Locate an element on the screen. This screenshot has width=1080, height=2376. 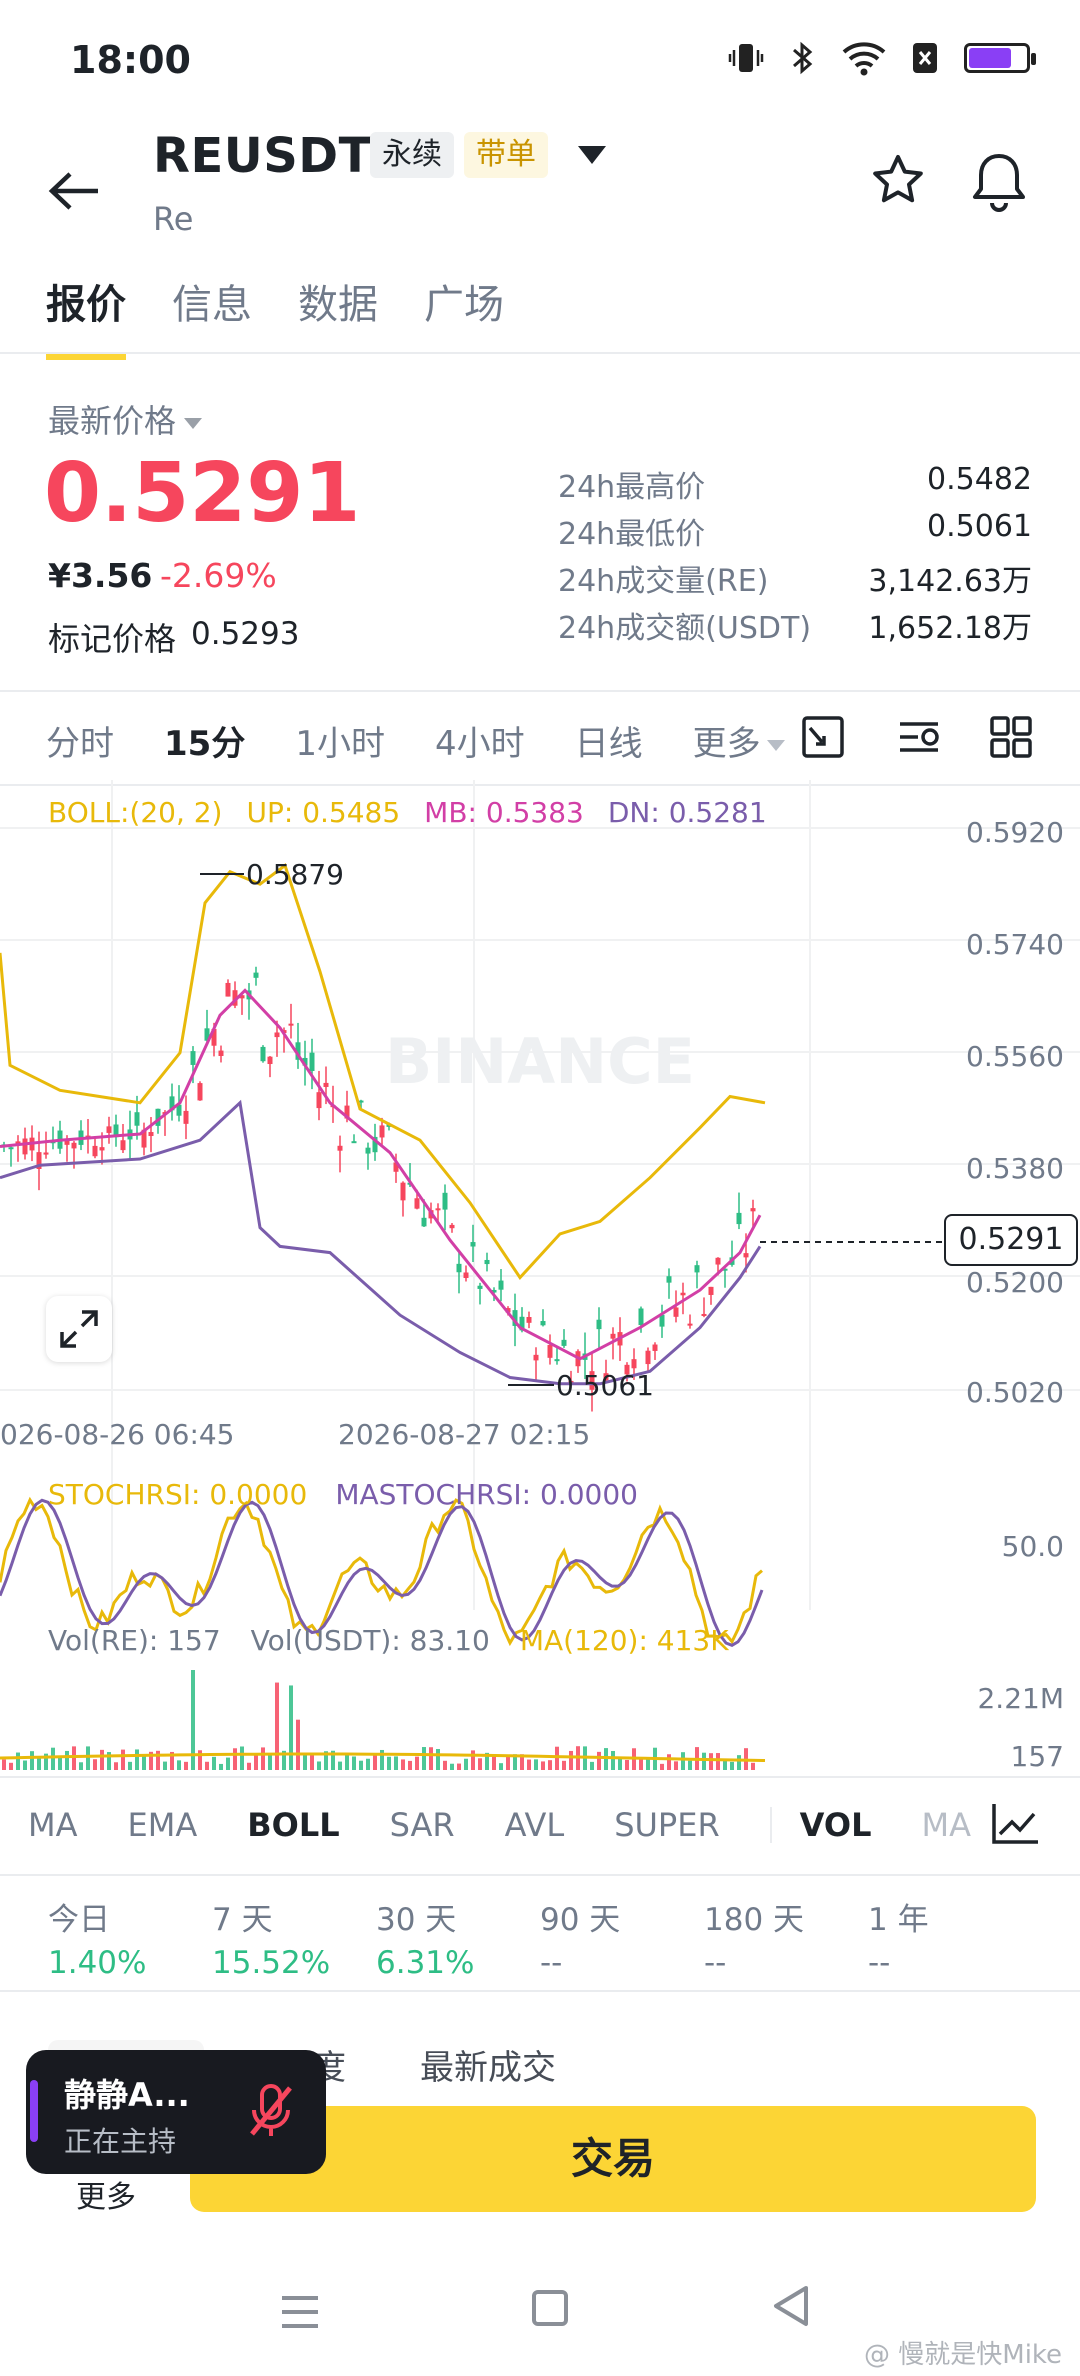
indicator-chart-icon is located at coordinates (1016, 1824).